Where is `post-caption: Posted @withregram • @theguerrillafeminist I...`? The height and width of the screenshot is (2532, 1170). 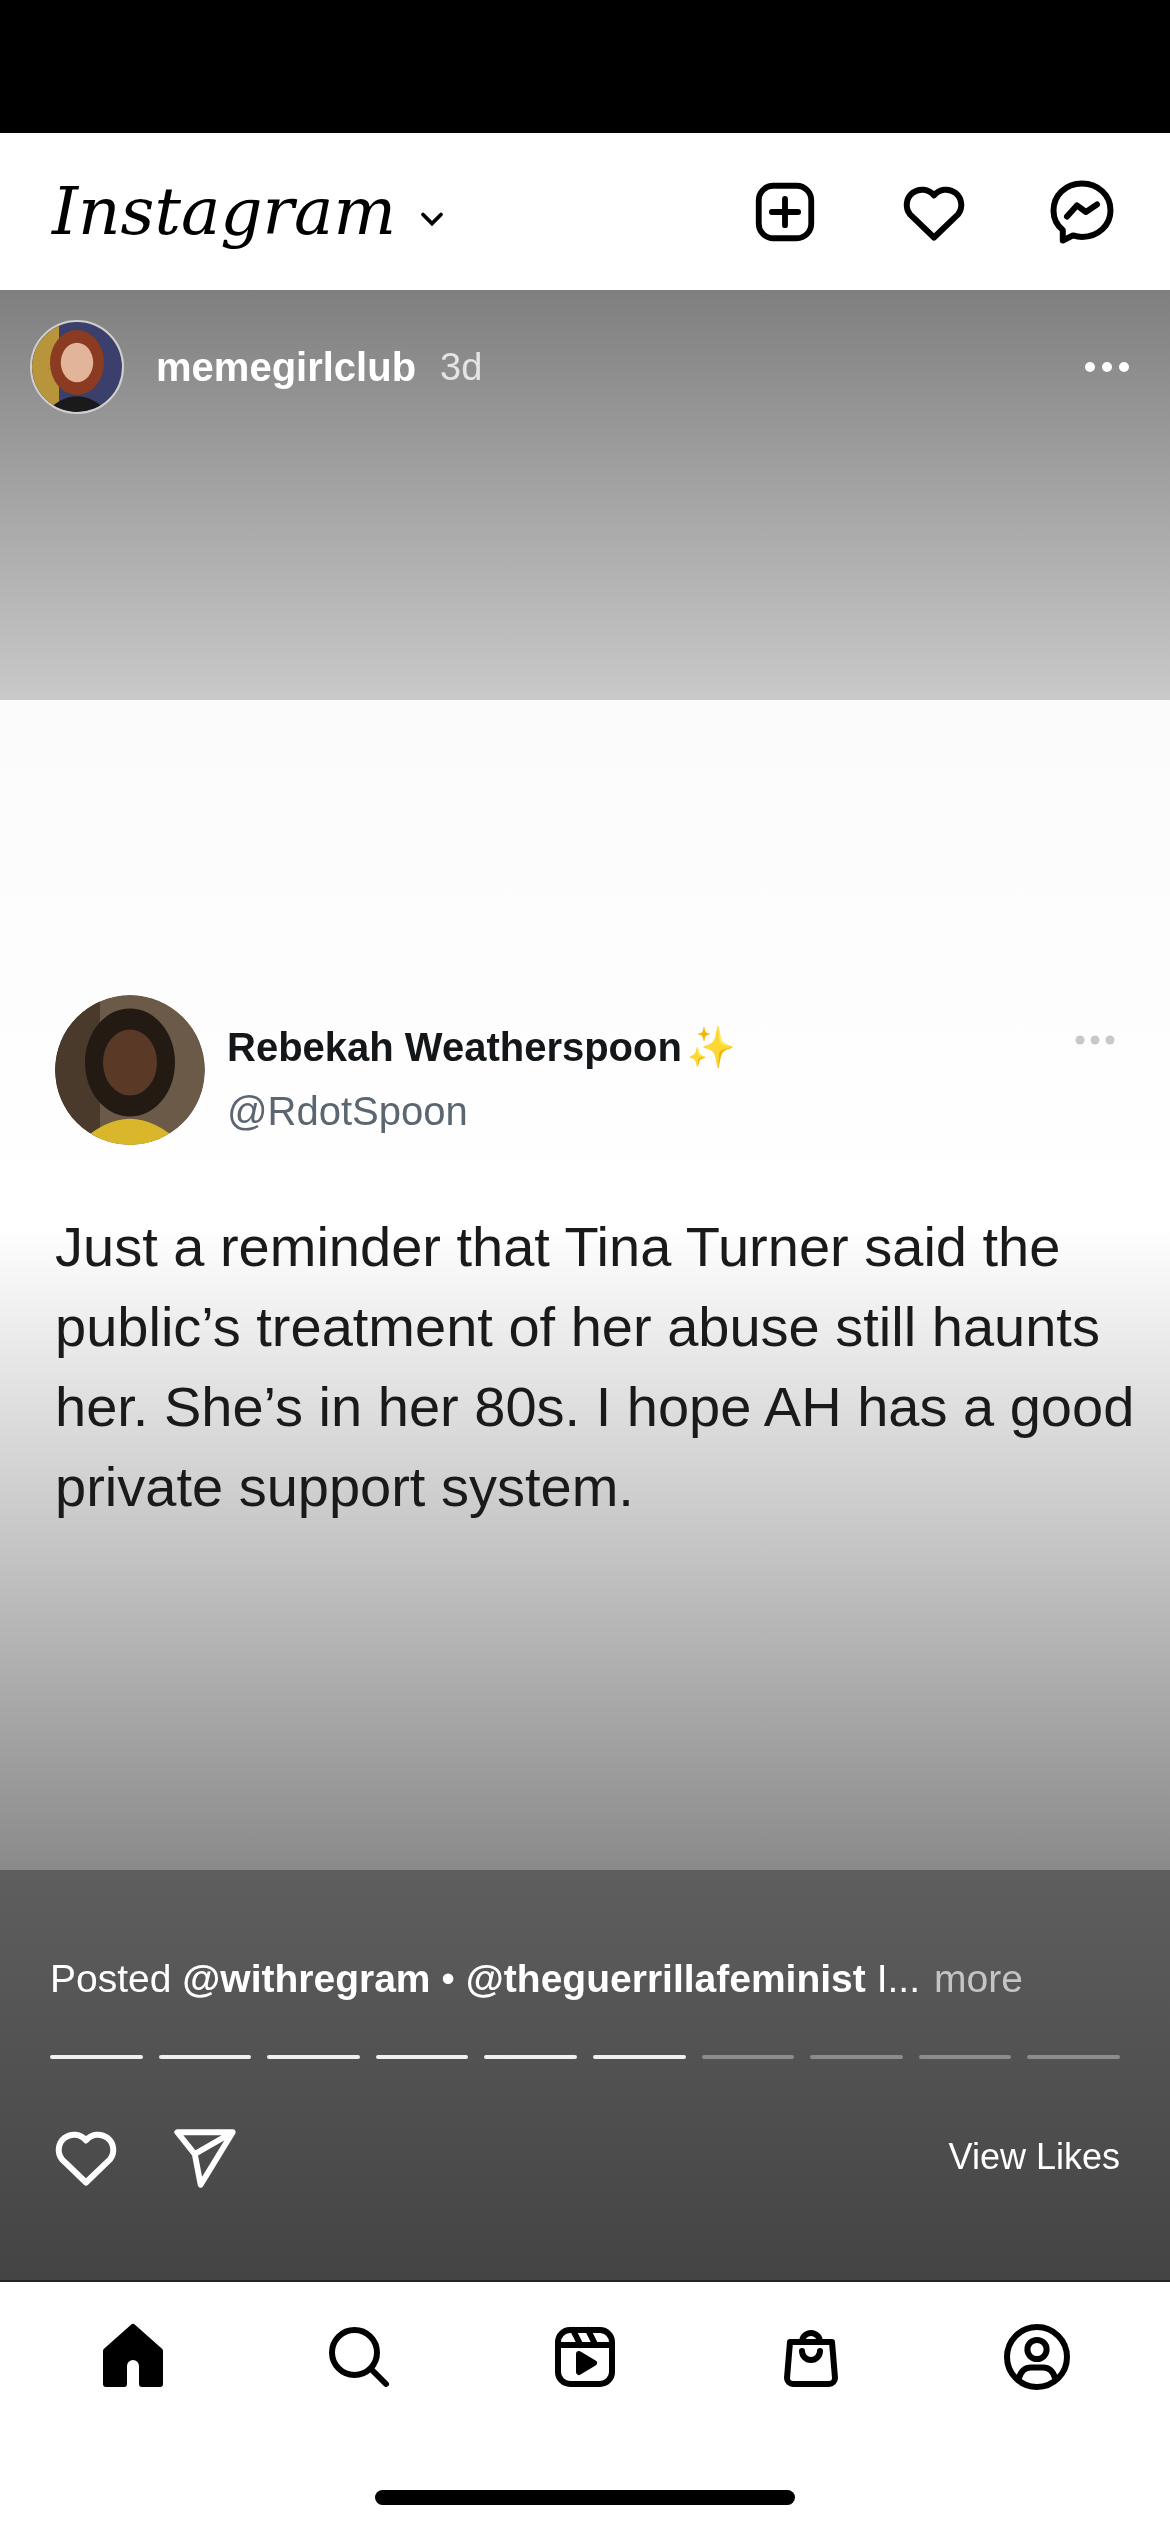 post-caption: Posted @withregram • @theguerrillafeminist I... is located at coordinates (485, 1979).